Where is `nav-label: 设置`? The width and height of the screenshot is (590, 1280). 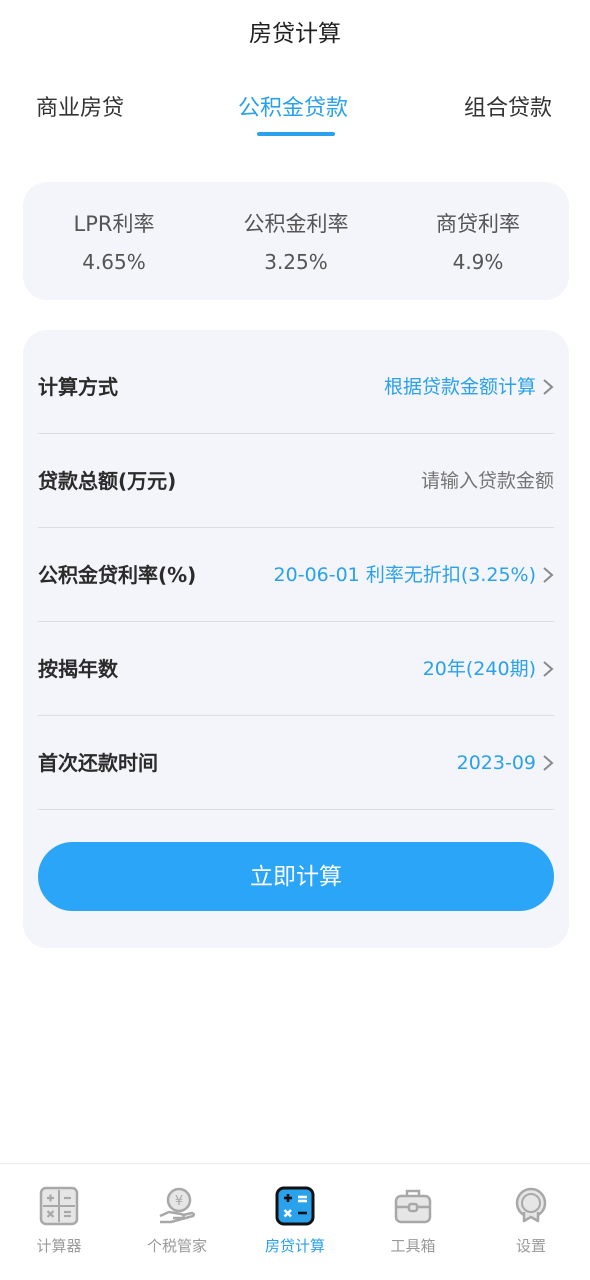 nav-label: 设置 is located at coordinates (530, 1246).